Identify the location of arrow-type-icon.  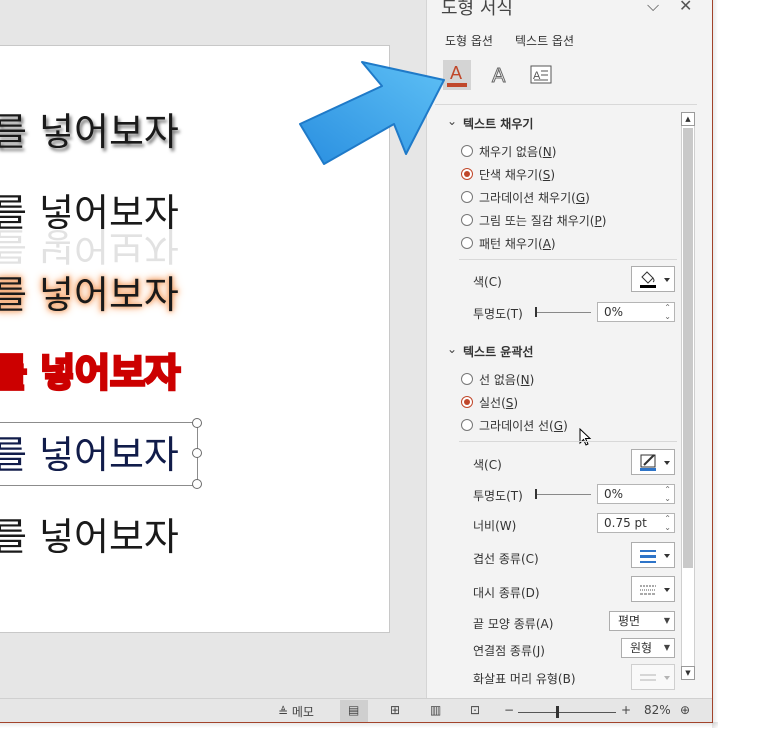
(655, 677).